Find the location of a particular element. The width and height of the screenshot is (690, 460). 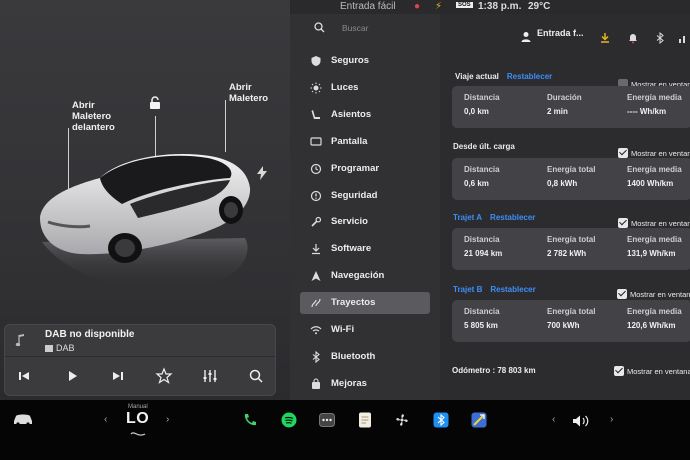

climate-temperature: LO is located at coordinates (137, 419).